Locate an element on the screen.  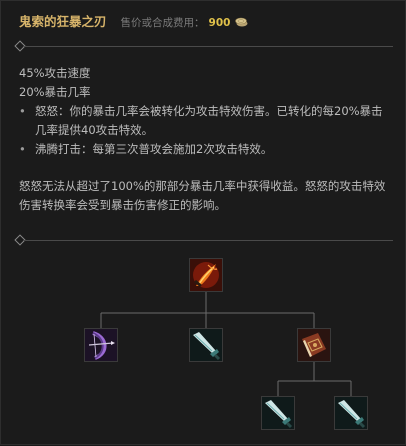
guinsoo-rageblade-icon is located at coordinates (206, 275).